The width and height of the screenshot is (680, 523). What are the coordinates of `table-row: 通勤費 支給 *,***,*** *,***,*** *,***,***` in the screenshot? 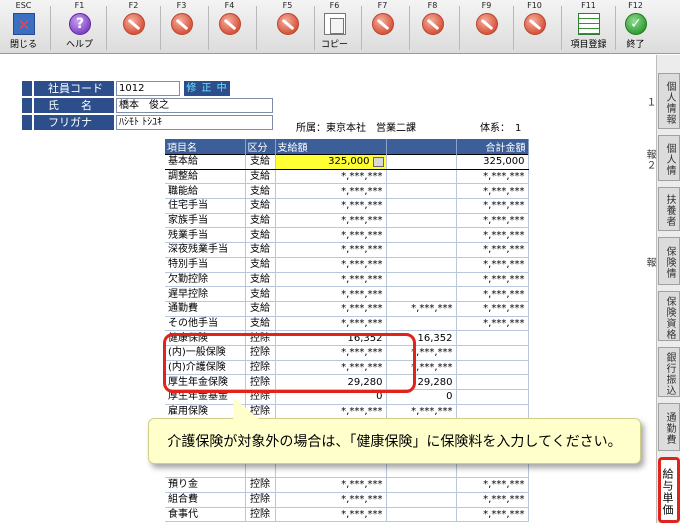 It's located at (347, 309).